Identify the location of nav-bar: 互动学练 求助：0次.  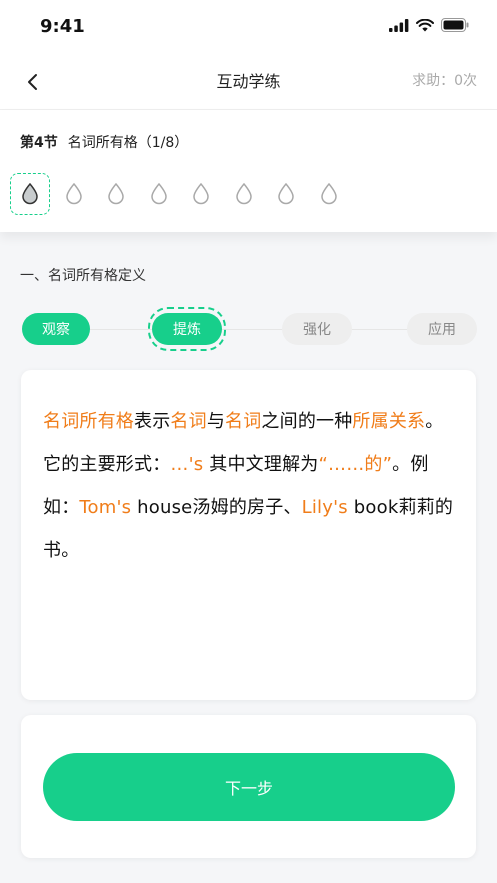
(248, 82).